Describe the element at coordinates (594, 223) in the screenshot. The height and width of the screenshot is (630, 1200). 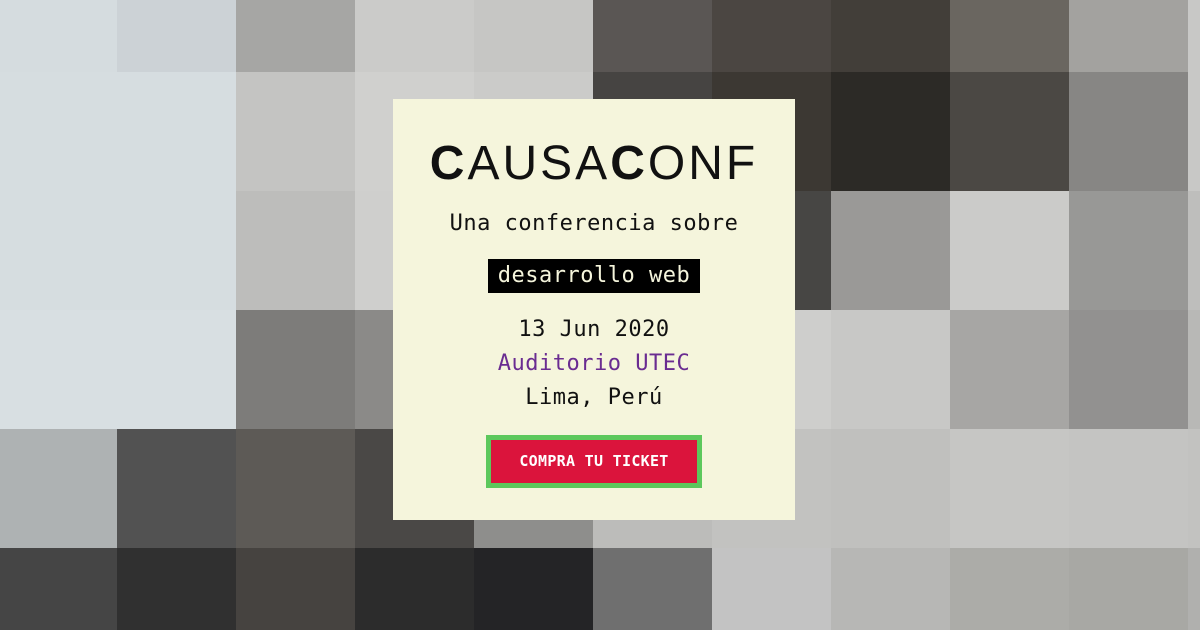
I see `subtitle: Una conferencia sobre` at that location.